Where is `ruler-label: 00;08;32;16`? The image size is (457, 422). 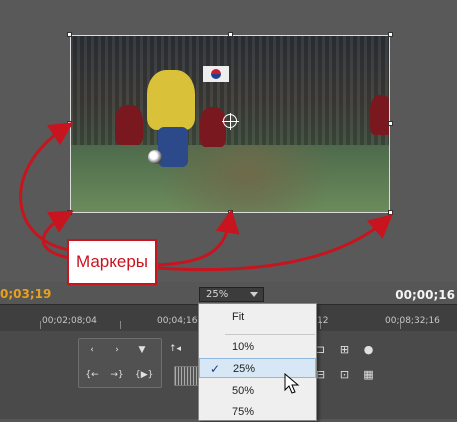 ruler-label: 00;08;32;16 is located at coordinates (412, 321).